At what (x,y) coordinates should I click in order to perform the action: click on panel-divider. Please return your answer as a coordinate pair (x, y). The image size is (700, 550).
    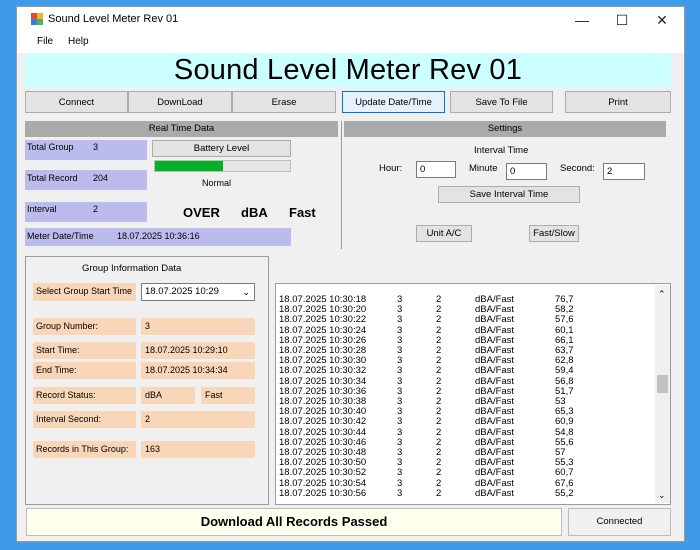
    Looking at the image, I should click on (341, 185).